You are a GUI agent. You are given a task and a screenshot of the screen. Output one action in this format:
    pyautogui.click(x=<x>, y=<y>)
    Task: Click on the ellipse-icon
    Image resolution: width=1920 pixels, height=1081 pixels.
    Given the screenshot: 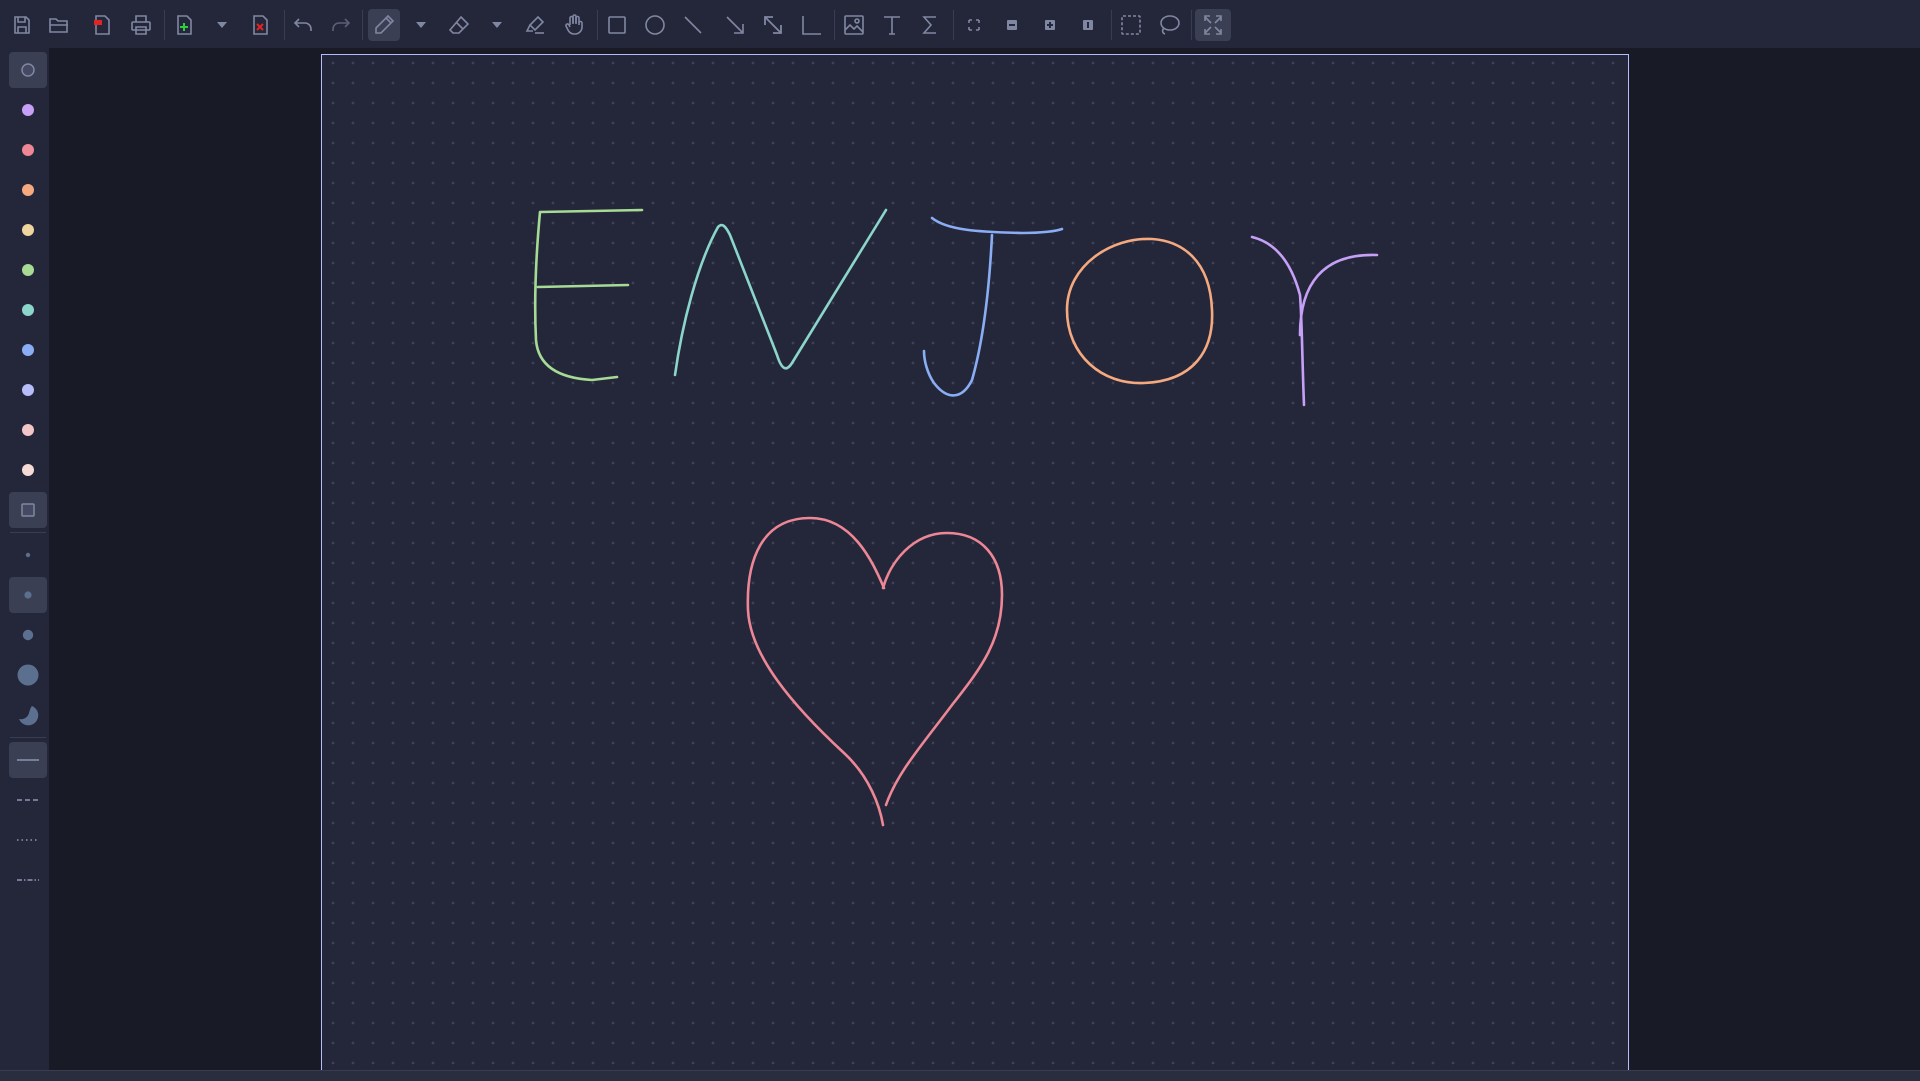 What is the action you would take?
    pyautogui.click(x=655, y=25)
    